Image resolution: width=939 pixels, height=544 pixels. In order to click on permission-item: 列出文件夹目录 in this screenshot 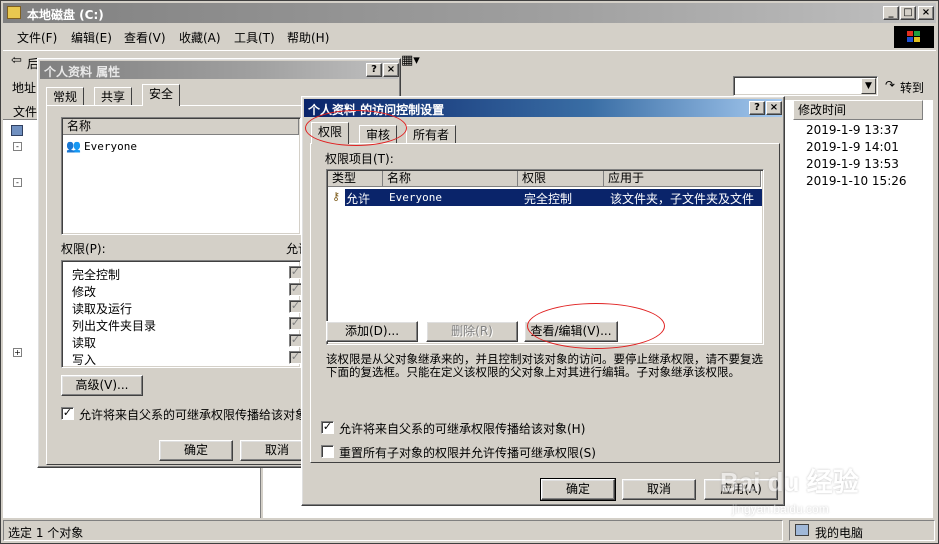, I will do `click(114, 326)`.